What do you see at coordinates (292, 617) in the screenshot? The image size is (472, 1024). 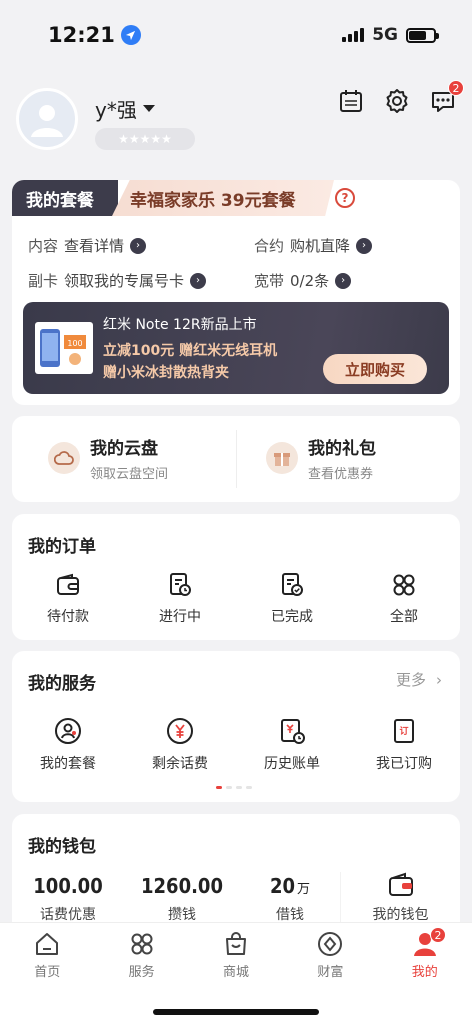 I see `order-label: 已完成` at bounding box center [292, 617].